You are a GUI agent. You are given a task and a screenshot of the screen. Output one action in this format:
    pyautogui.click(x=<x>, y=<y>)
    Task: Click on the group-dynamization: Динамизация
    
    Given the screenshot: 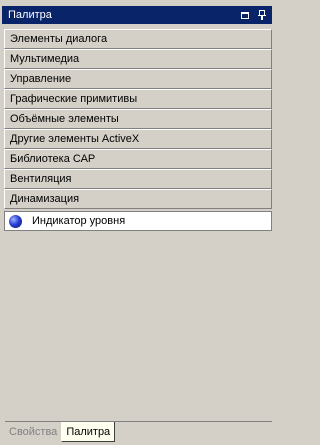 What is the action you would take?
    pyautogui.click(x=138, y=199)
    